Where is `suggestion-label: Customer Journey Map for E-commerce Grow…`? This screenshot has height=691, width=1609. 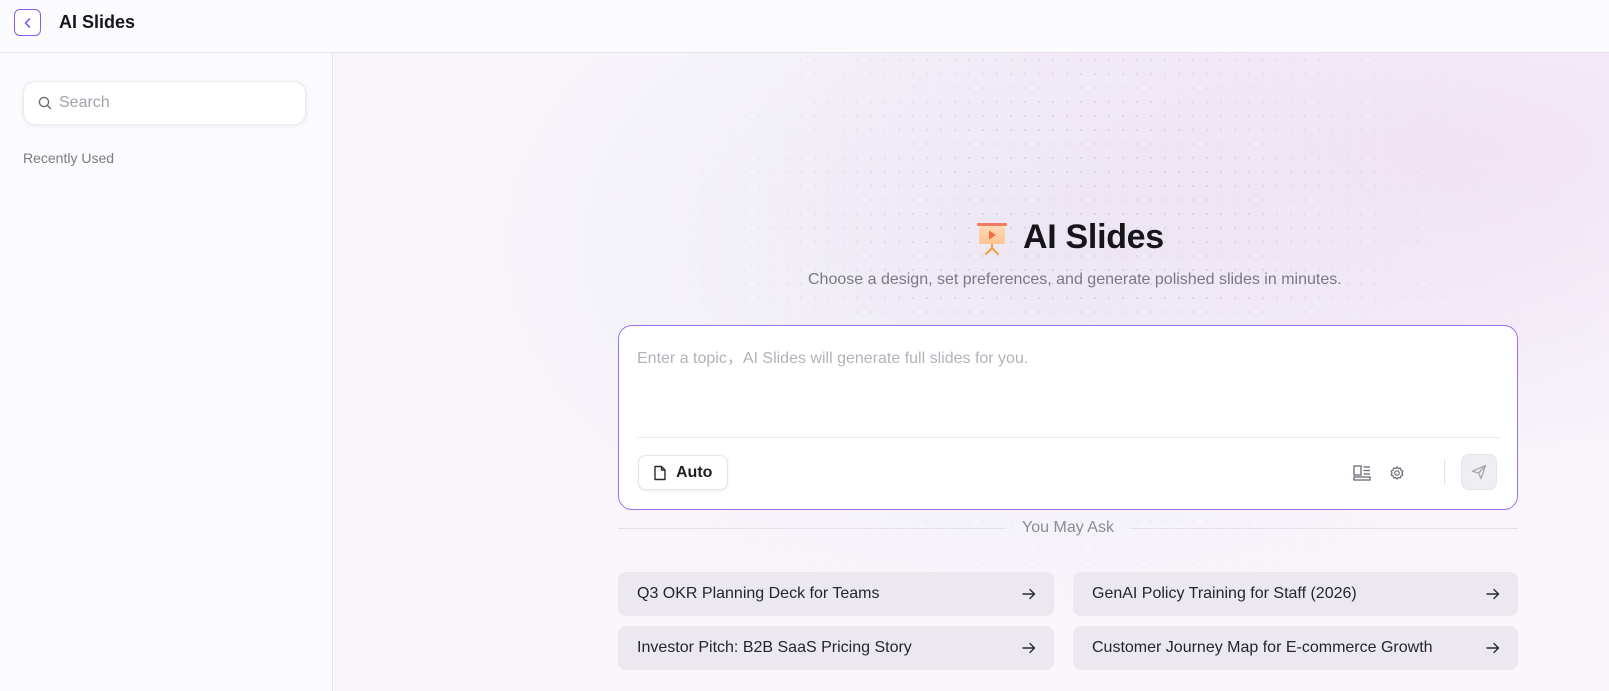
suggestion-label: Customer Journey Map for E-commerce Grow… is located at coordinates (1262, 647).